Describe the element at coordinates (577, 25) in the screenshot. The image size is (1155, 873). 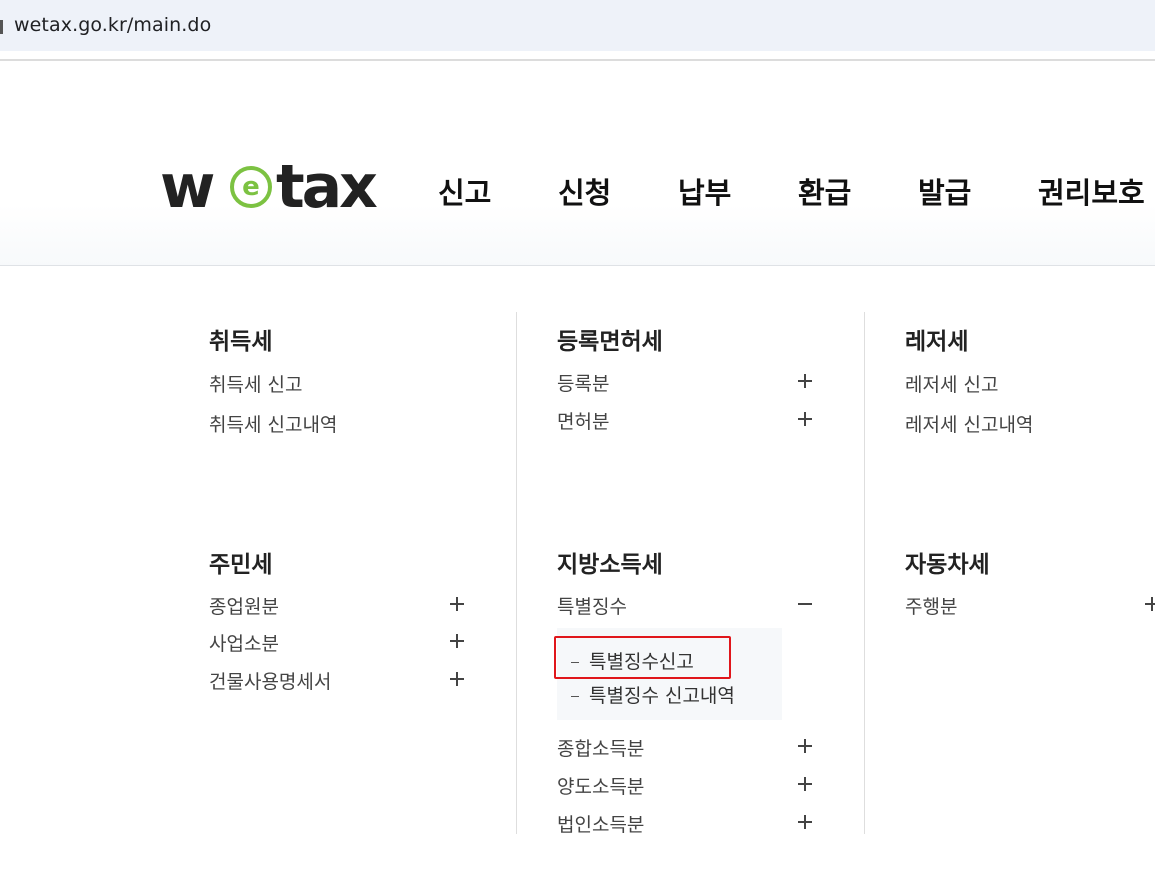
I see `address-bar: wetax.go.kr/main.do` at that location.